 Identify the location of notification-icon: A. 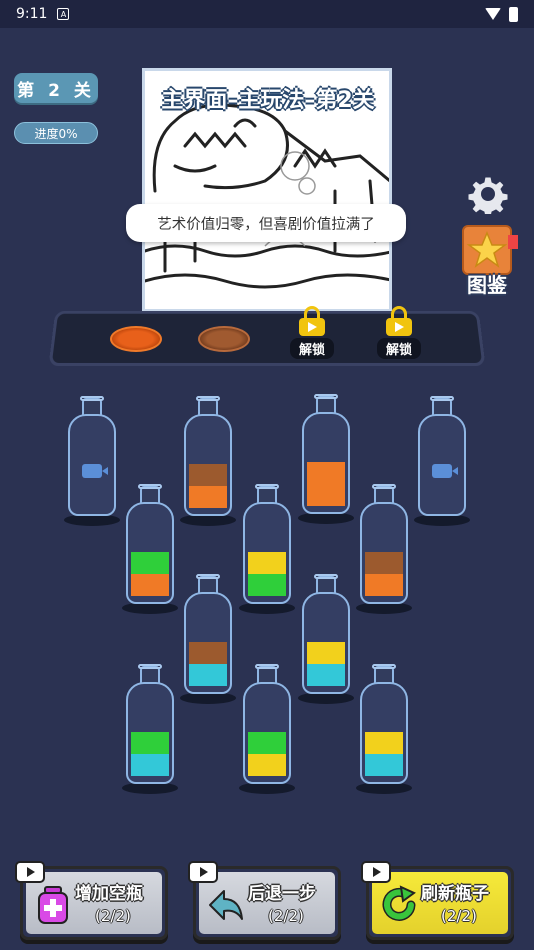
(63, 14).